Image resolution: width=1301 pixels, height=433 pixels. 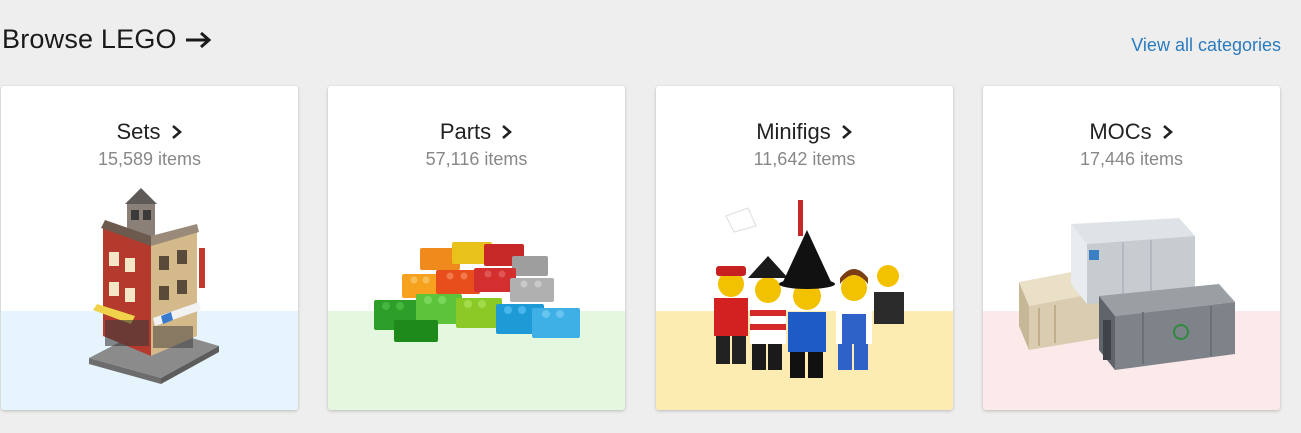 I want to click on card-title: MOCs, so click(x=1131, y=132).